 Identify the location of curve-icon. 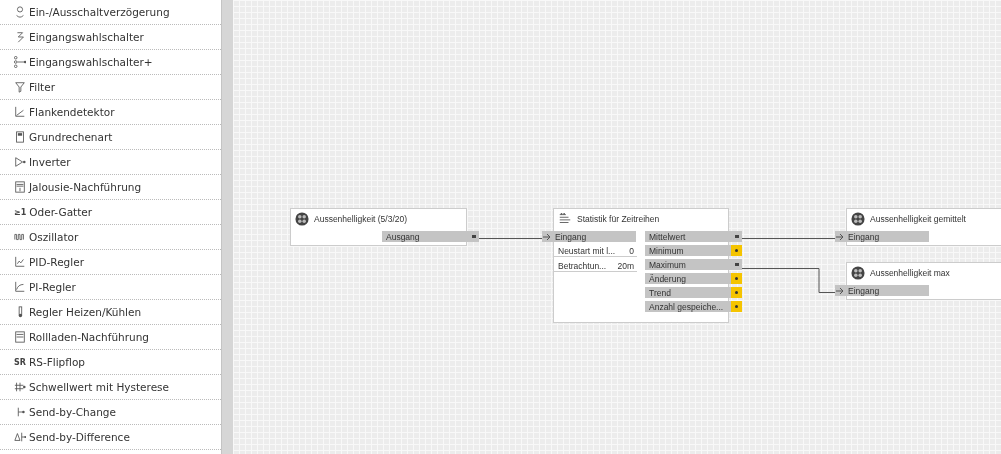
(20, 287).